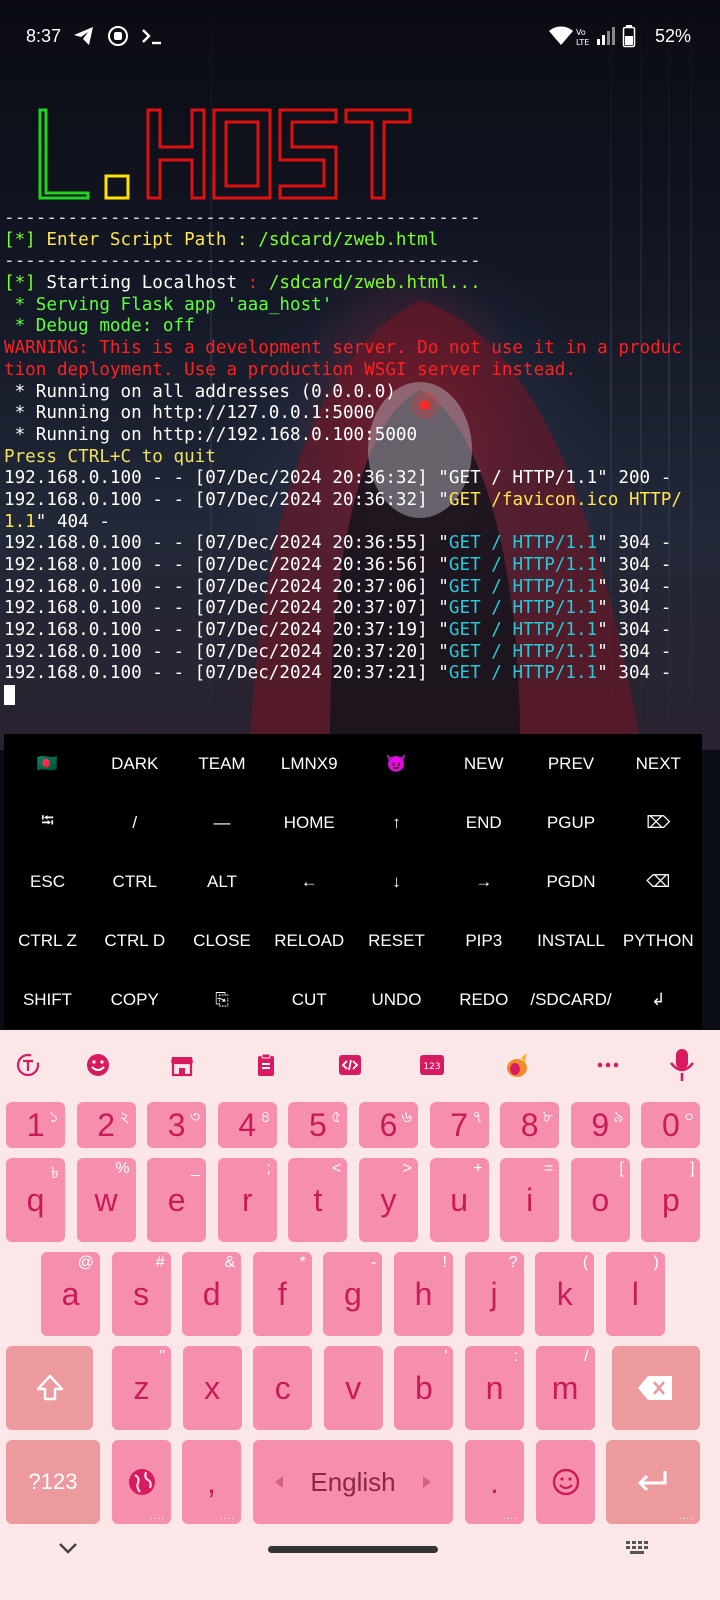  I want to click on extra-key: ↲, so click(658, 999).